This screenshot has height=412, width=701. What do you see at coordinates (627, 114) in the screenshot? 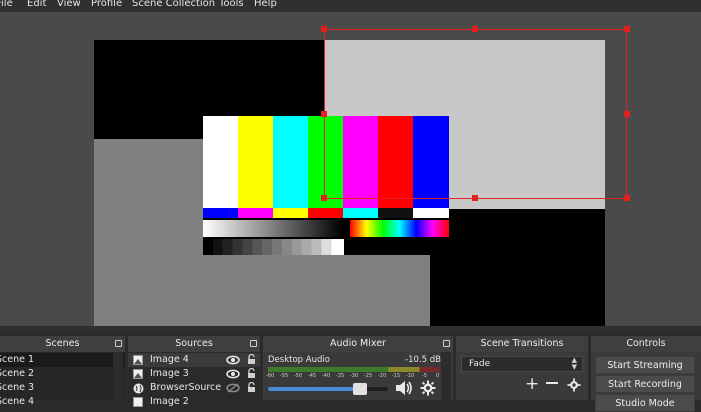
I see `resize-handle-middle-right` at bounding box center [627, 114].